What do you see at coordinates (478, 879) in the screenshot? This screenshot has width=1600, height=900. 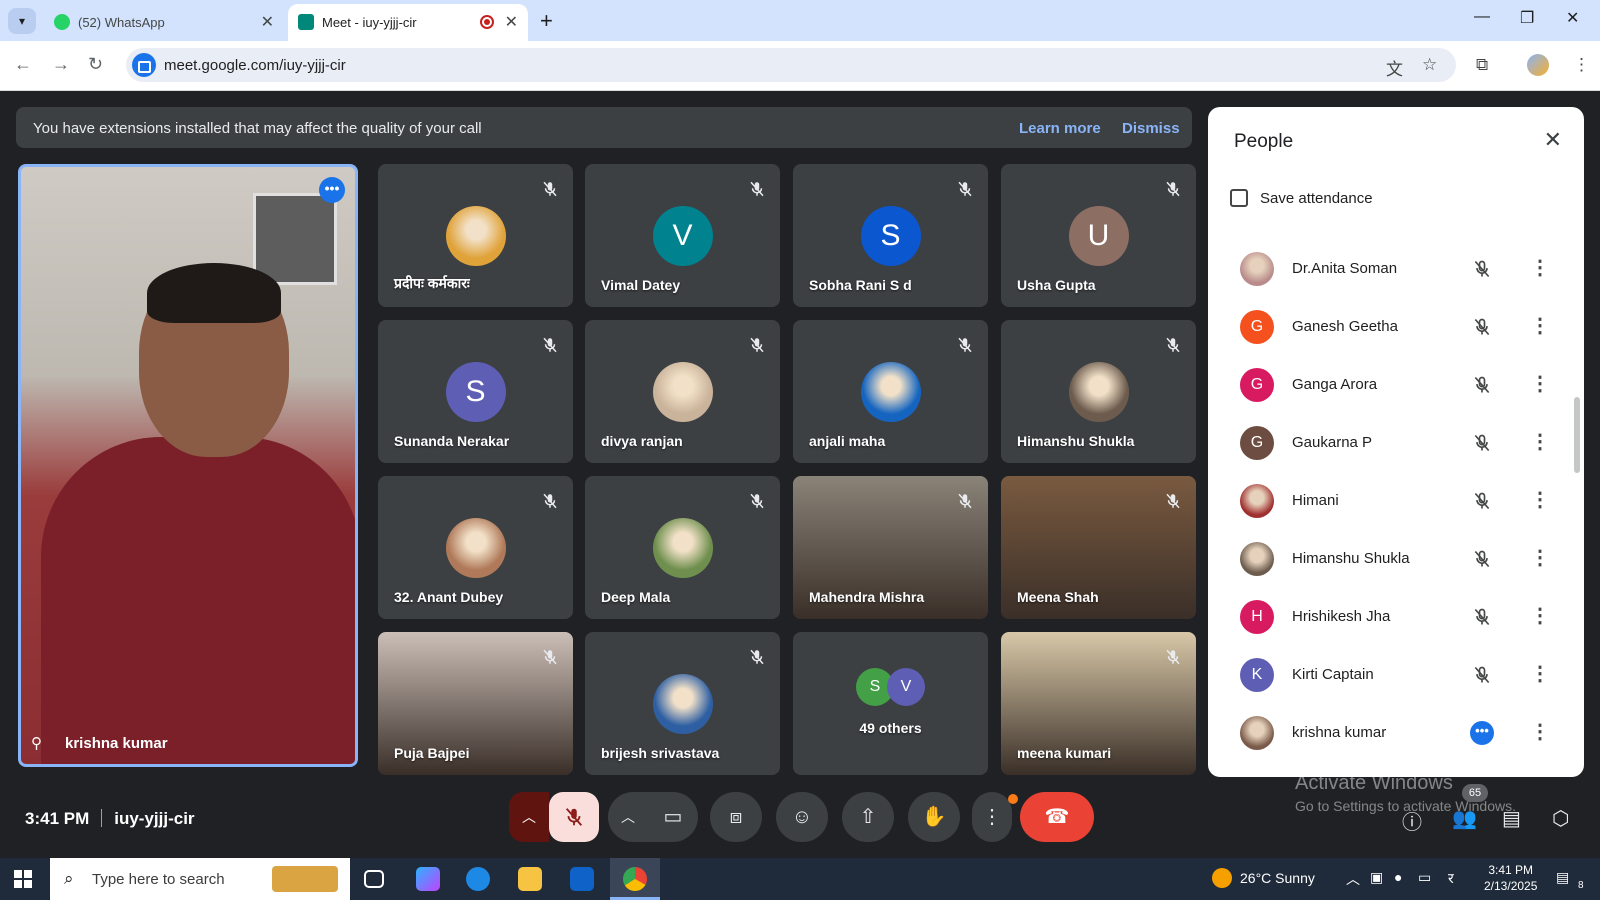 I see `edge-icon` at bounding box center [478, 879].